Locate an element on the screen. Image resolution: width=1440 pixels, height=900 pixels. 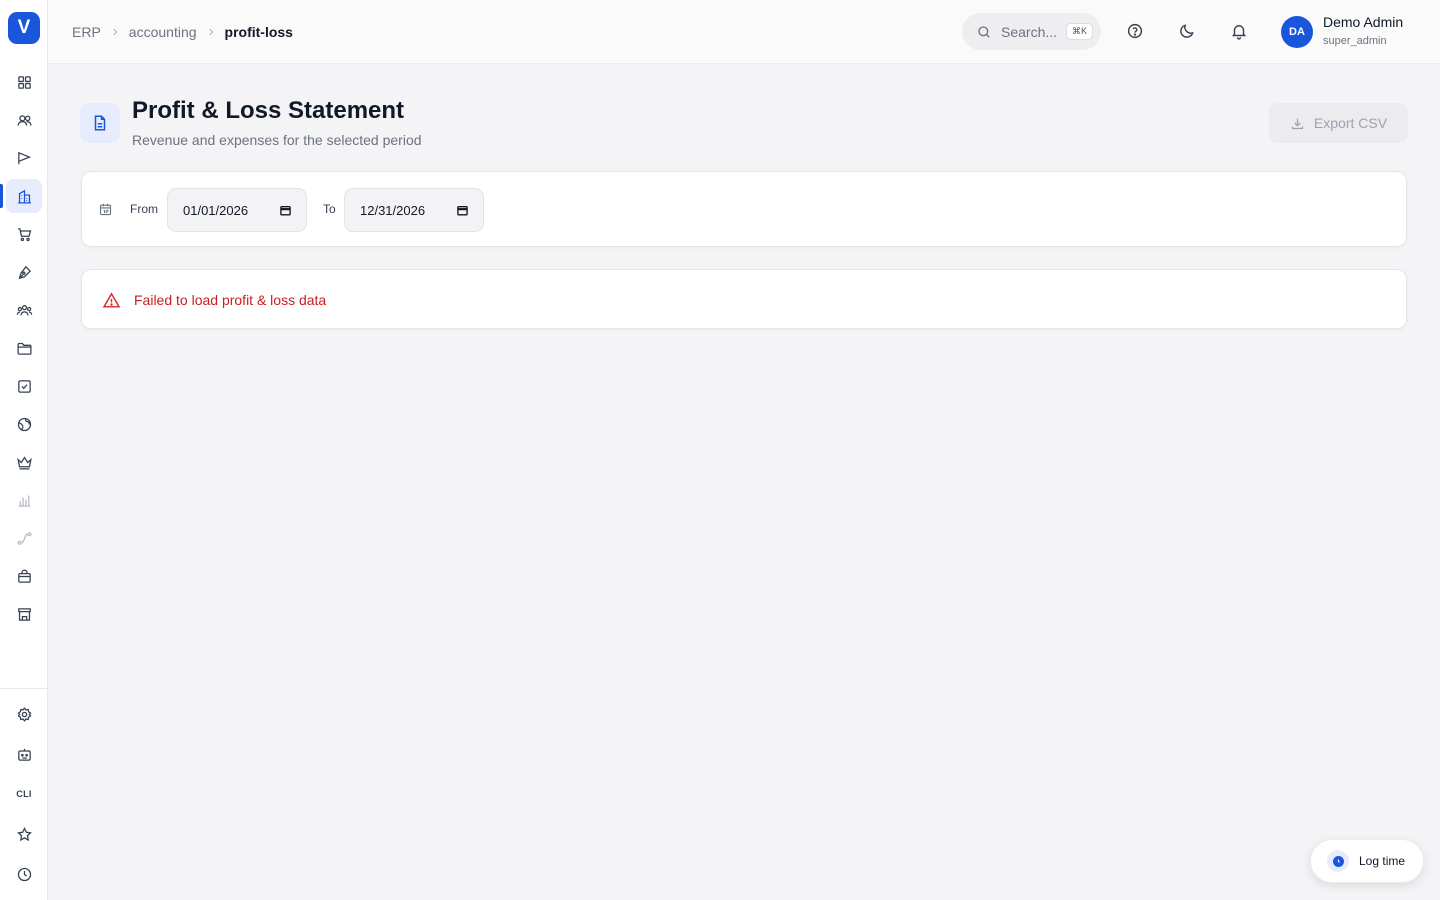
cart-icon is located at coordinates (24, 234).